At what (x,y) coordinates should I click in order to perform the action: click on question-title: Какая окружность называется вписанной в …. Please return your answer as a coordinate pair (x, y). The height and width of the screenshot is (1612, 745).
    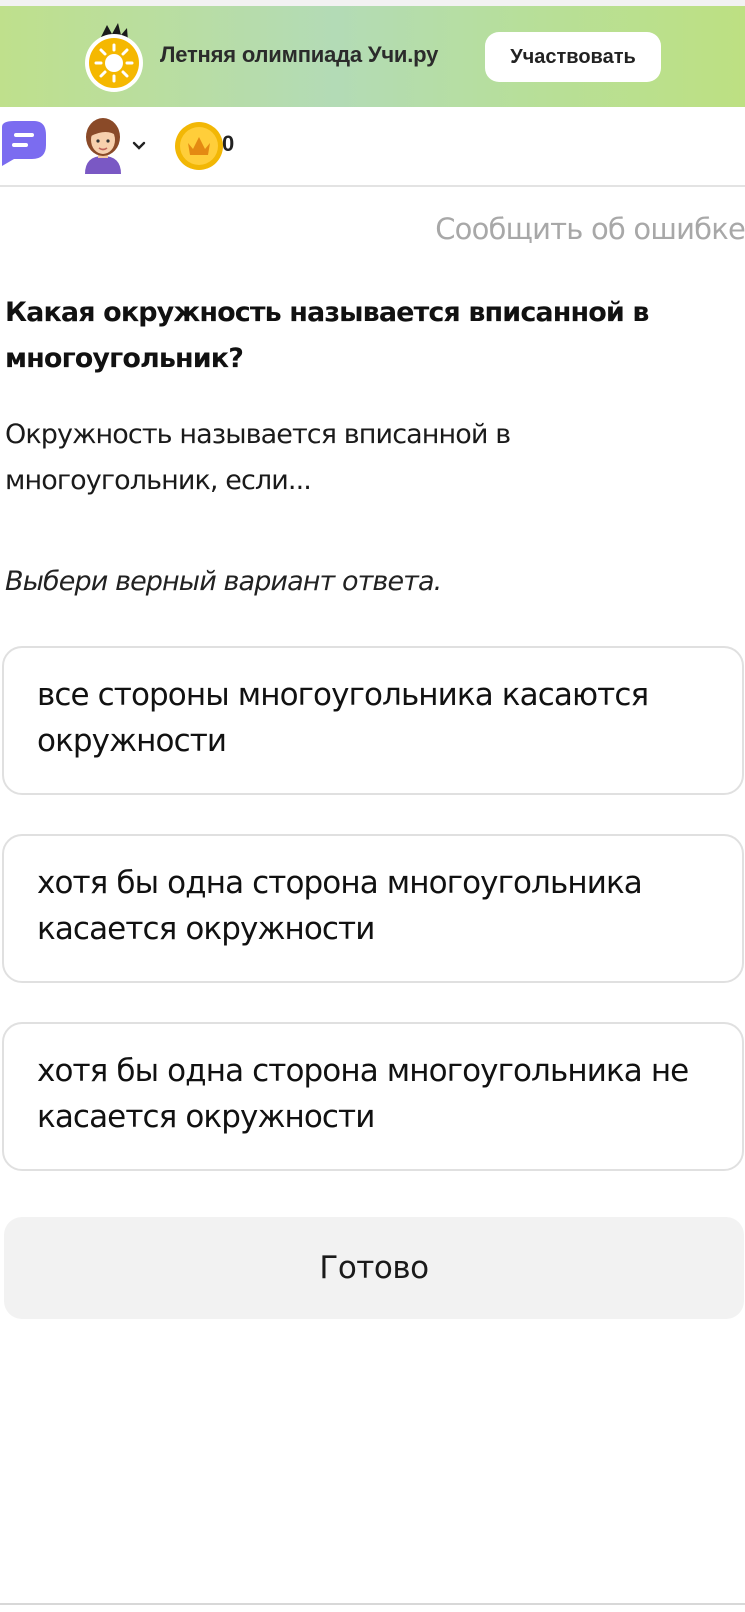
    Looking at the image, I should click on (327, 335).